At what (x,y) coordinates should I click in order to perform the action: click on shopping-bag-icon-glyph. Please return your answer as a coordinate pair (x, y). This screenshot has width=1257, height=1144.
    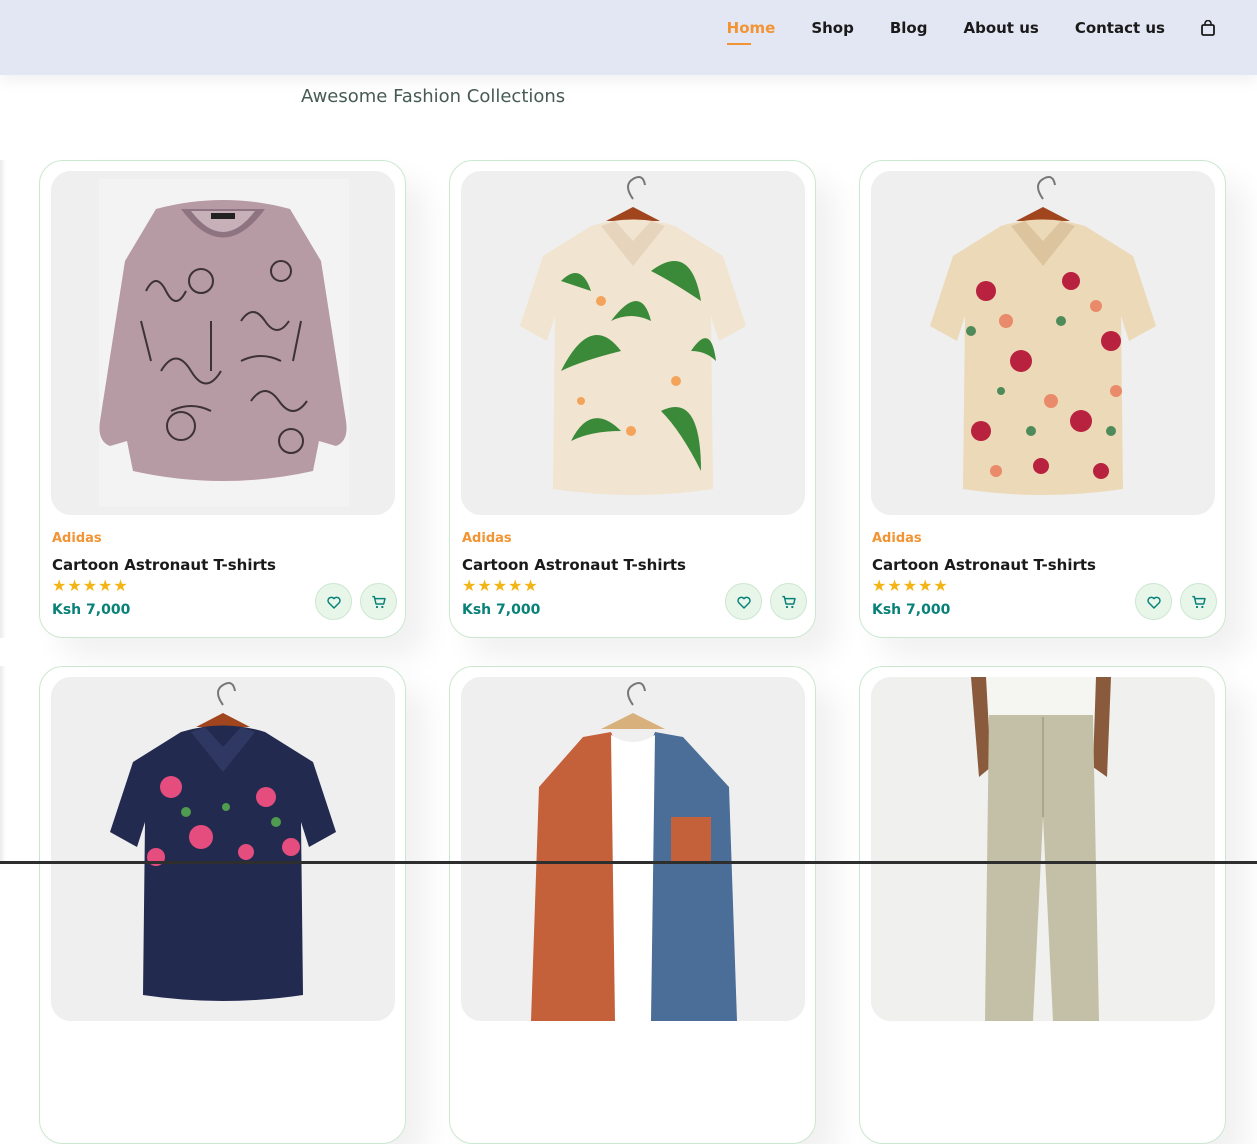
    Looking at the image, I should click on (1208, 28).